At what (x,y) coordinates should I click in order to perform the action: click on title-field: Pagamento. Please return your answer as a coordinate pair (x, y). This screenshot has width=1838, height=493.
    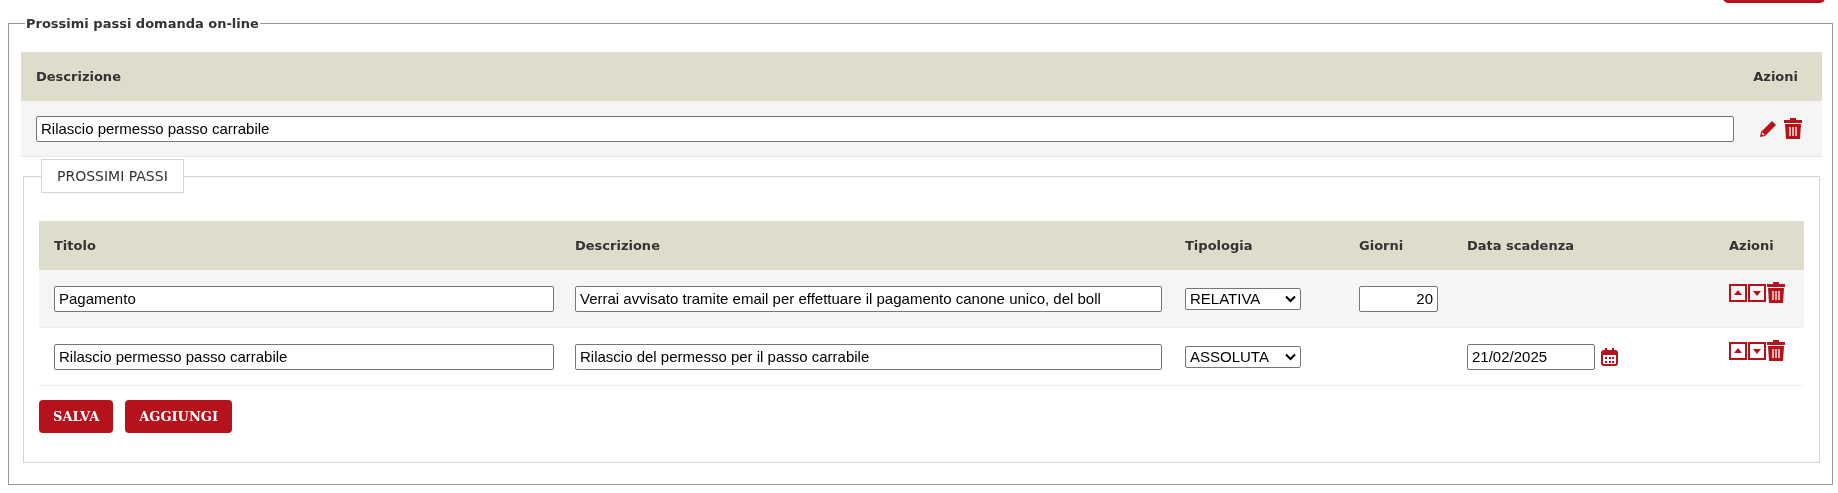
    Looking at the image, I should click on (304, 298).